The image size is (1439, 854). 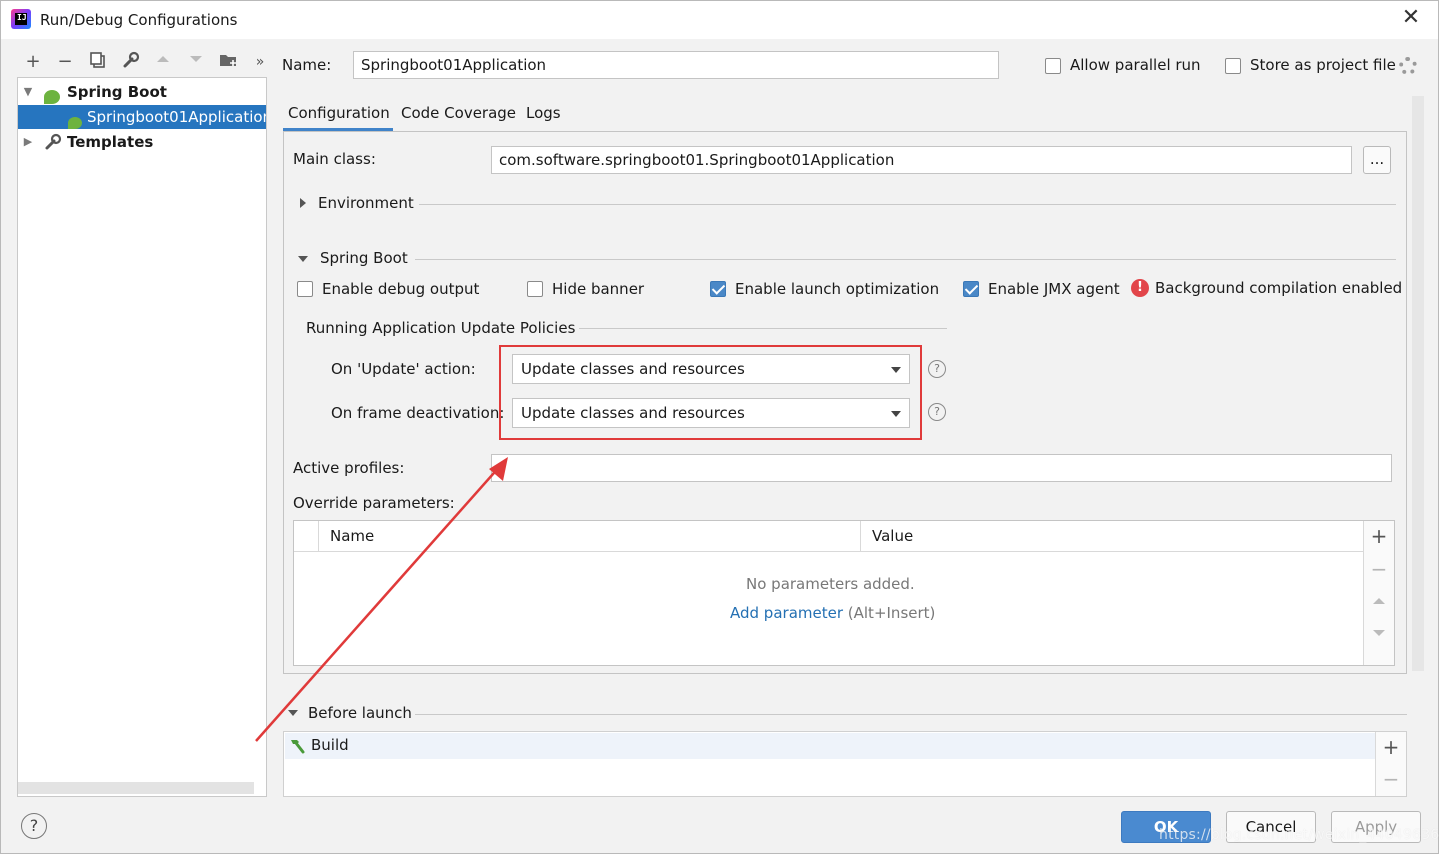 What do you see at coordinates (1135, 65) in the screenshot?
I see `allow-parallel-label: Allow parallel run` at bounding box center [1135, 65].